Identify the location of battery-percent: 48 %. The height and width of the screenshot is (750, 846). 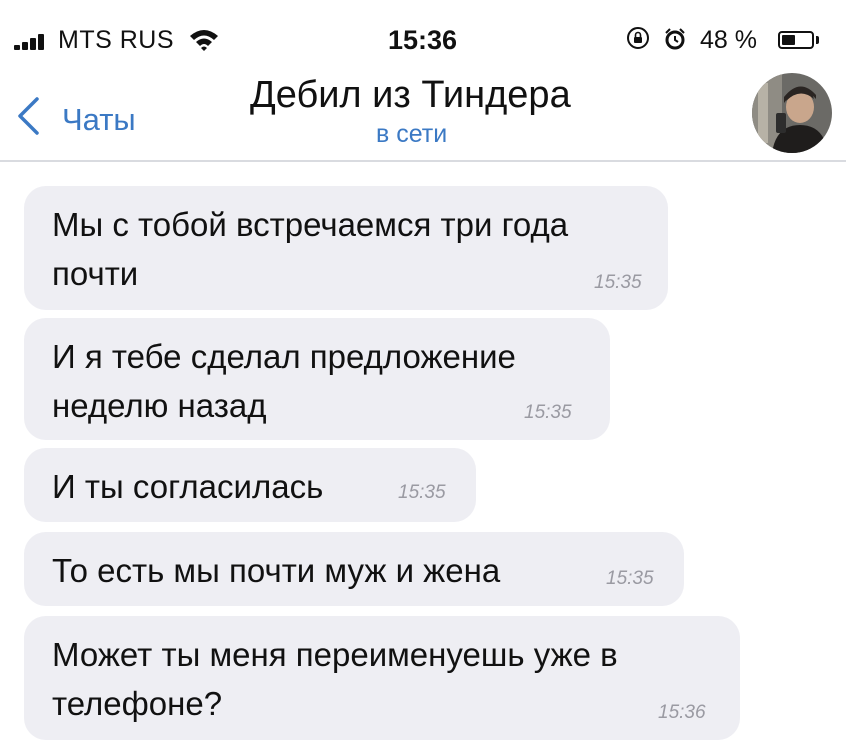
(728, 40).